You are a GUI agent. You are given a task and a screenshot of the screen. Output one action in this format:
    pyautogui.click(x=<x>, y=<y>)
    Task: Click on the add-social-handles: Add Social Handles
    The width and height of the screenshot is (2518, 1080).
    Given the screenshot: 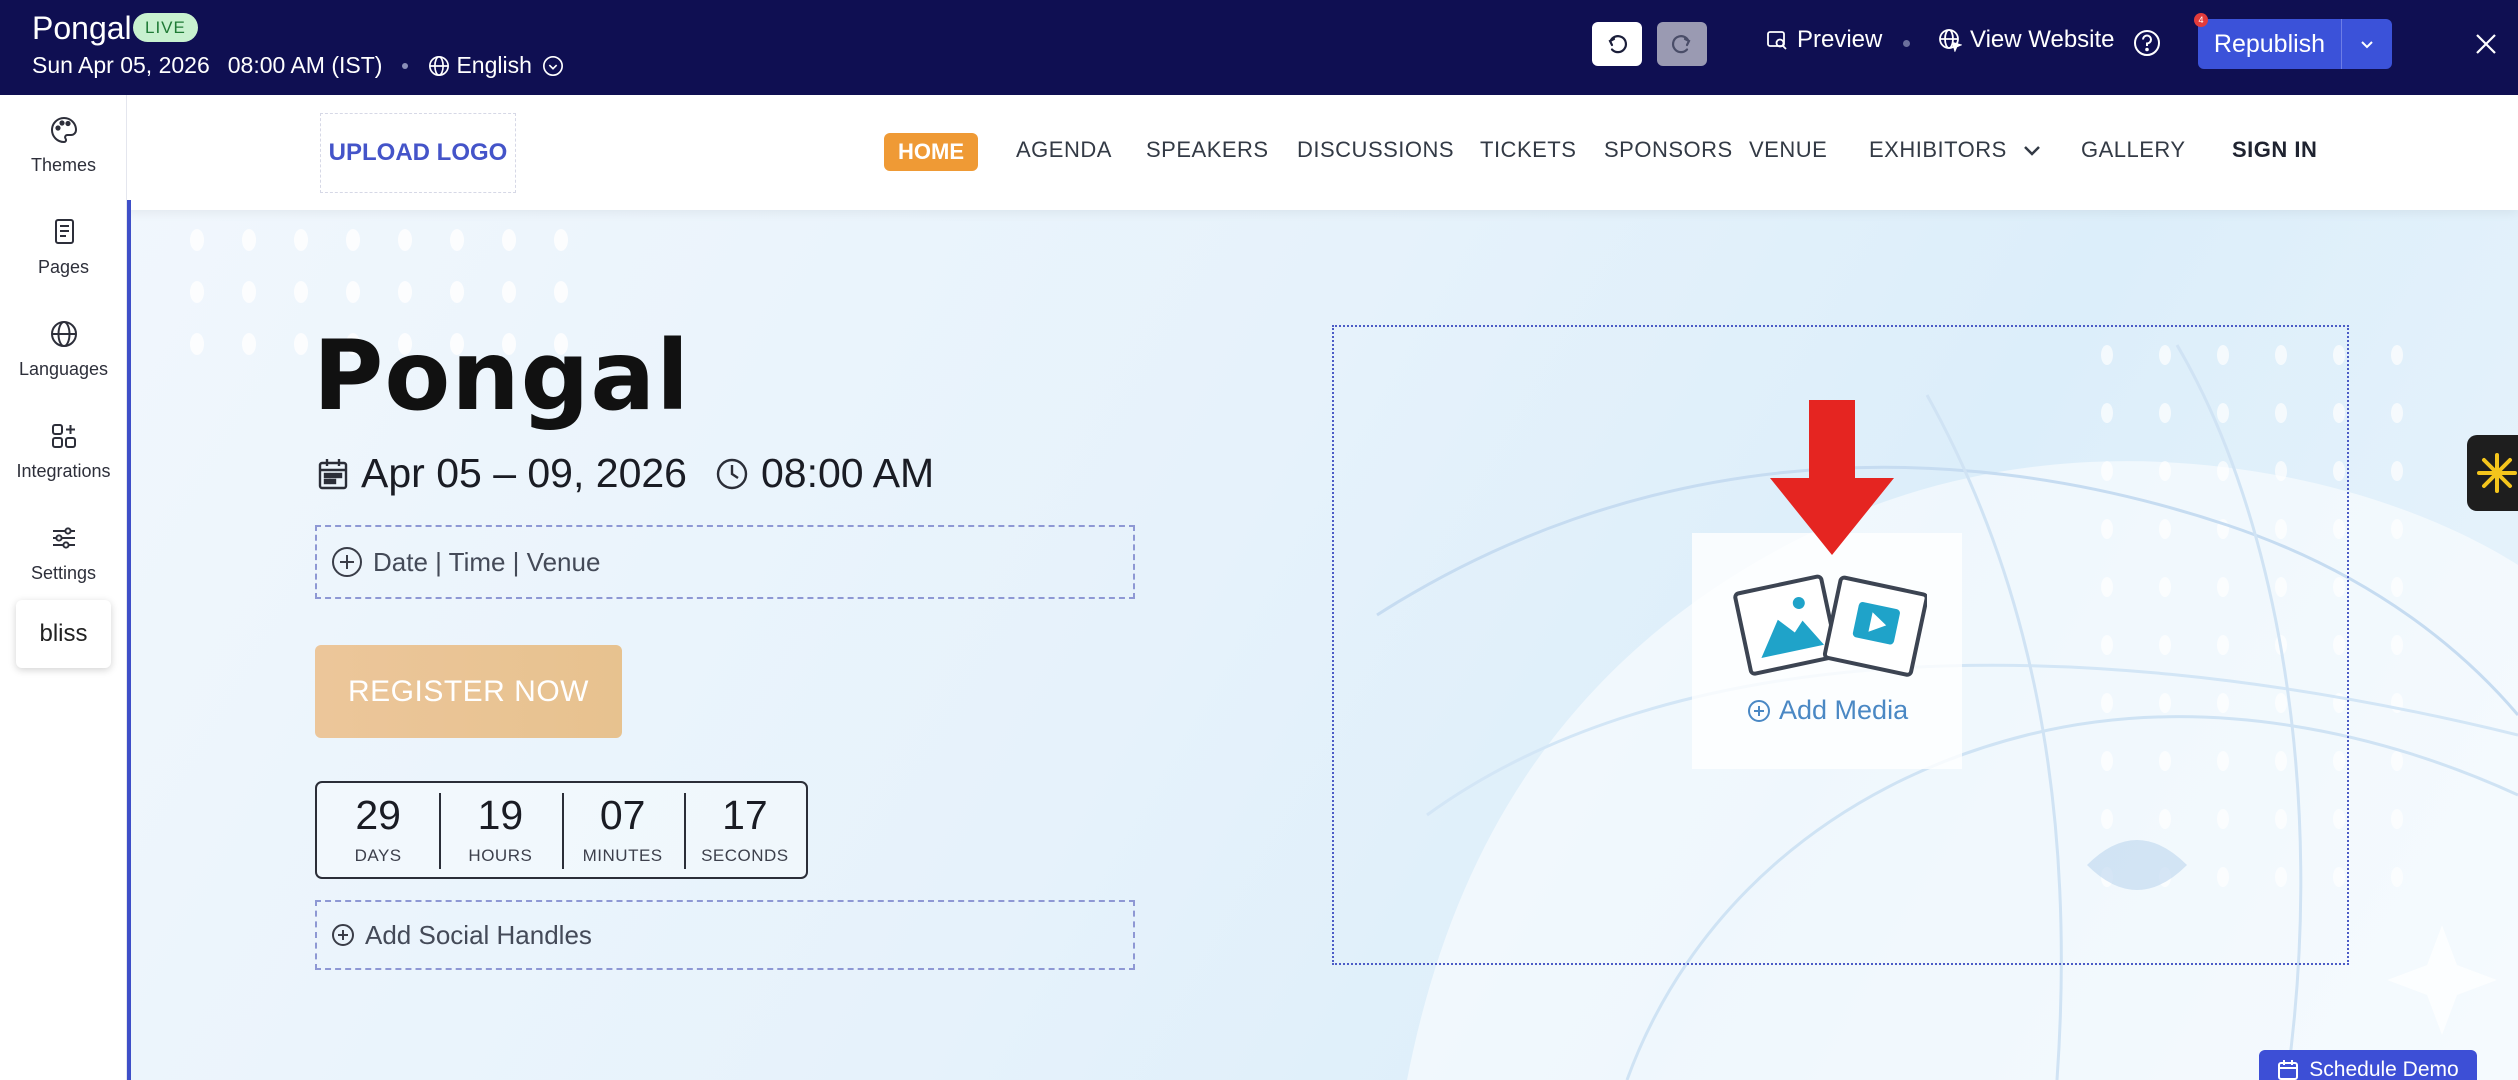 What is the action you would take?
    pyautogui.click(x=725, y=935)
    